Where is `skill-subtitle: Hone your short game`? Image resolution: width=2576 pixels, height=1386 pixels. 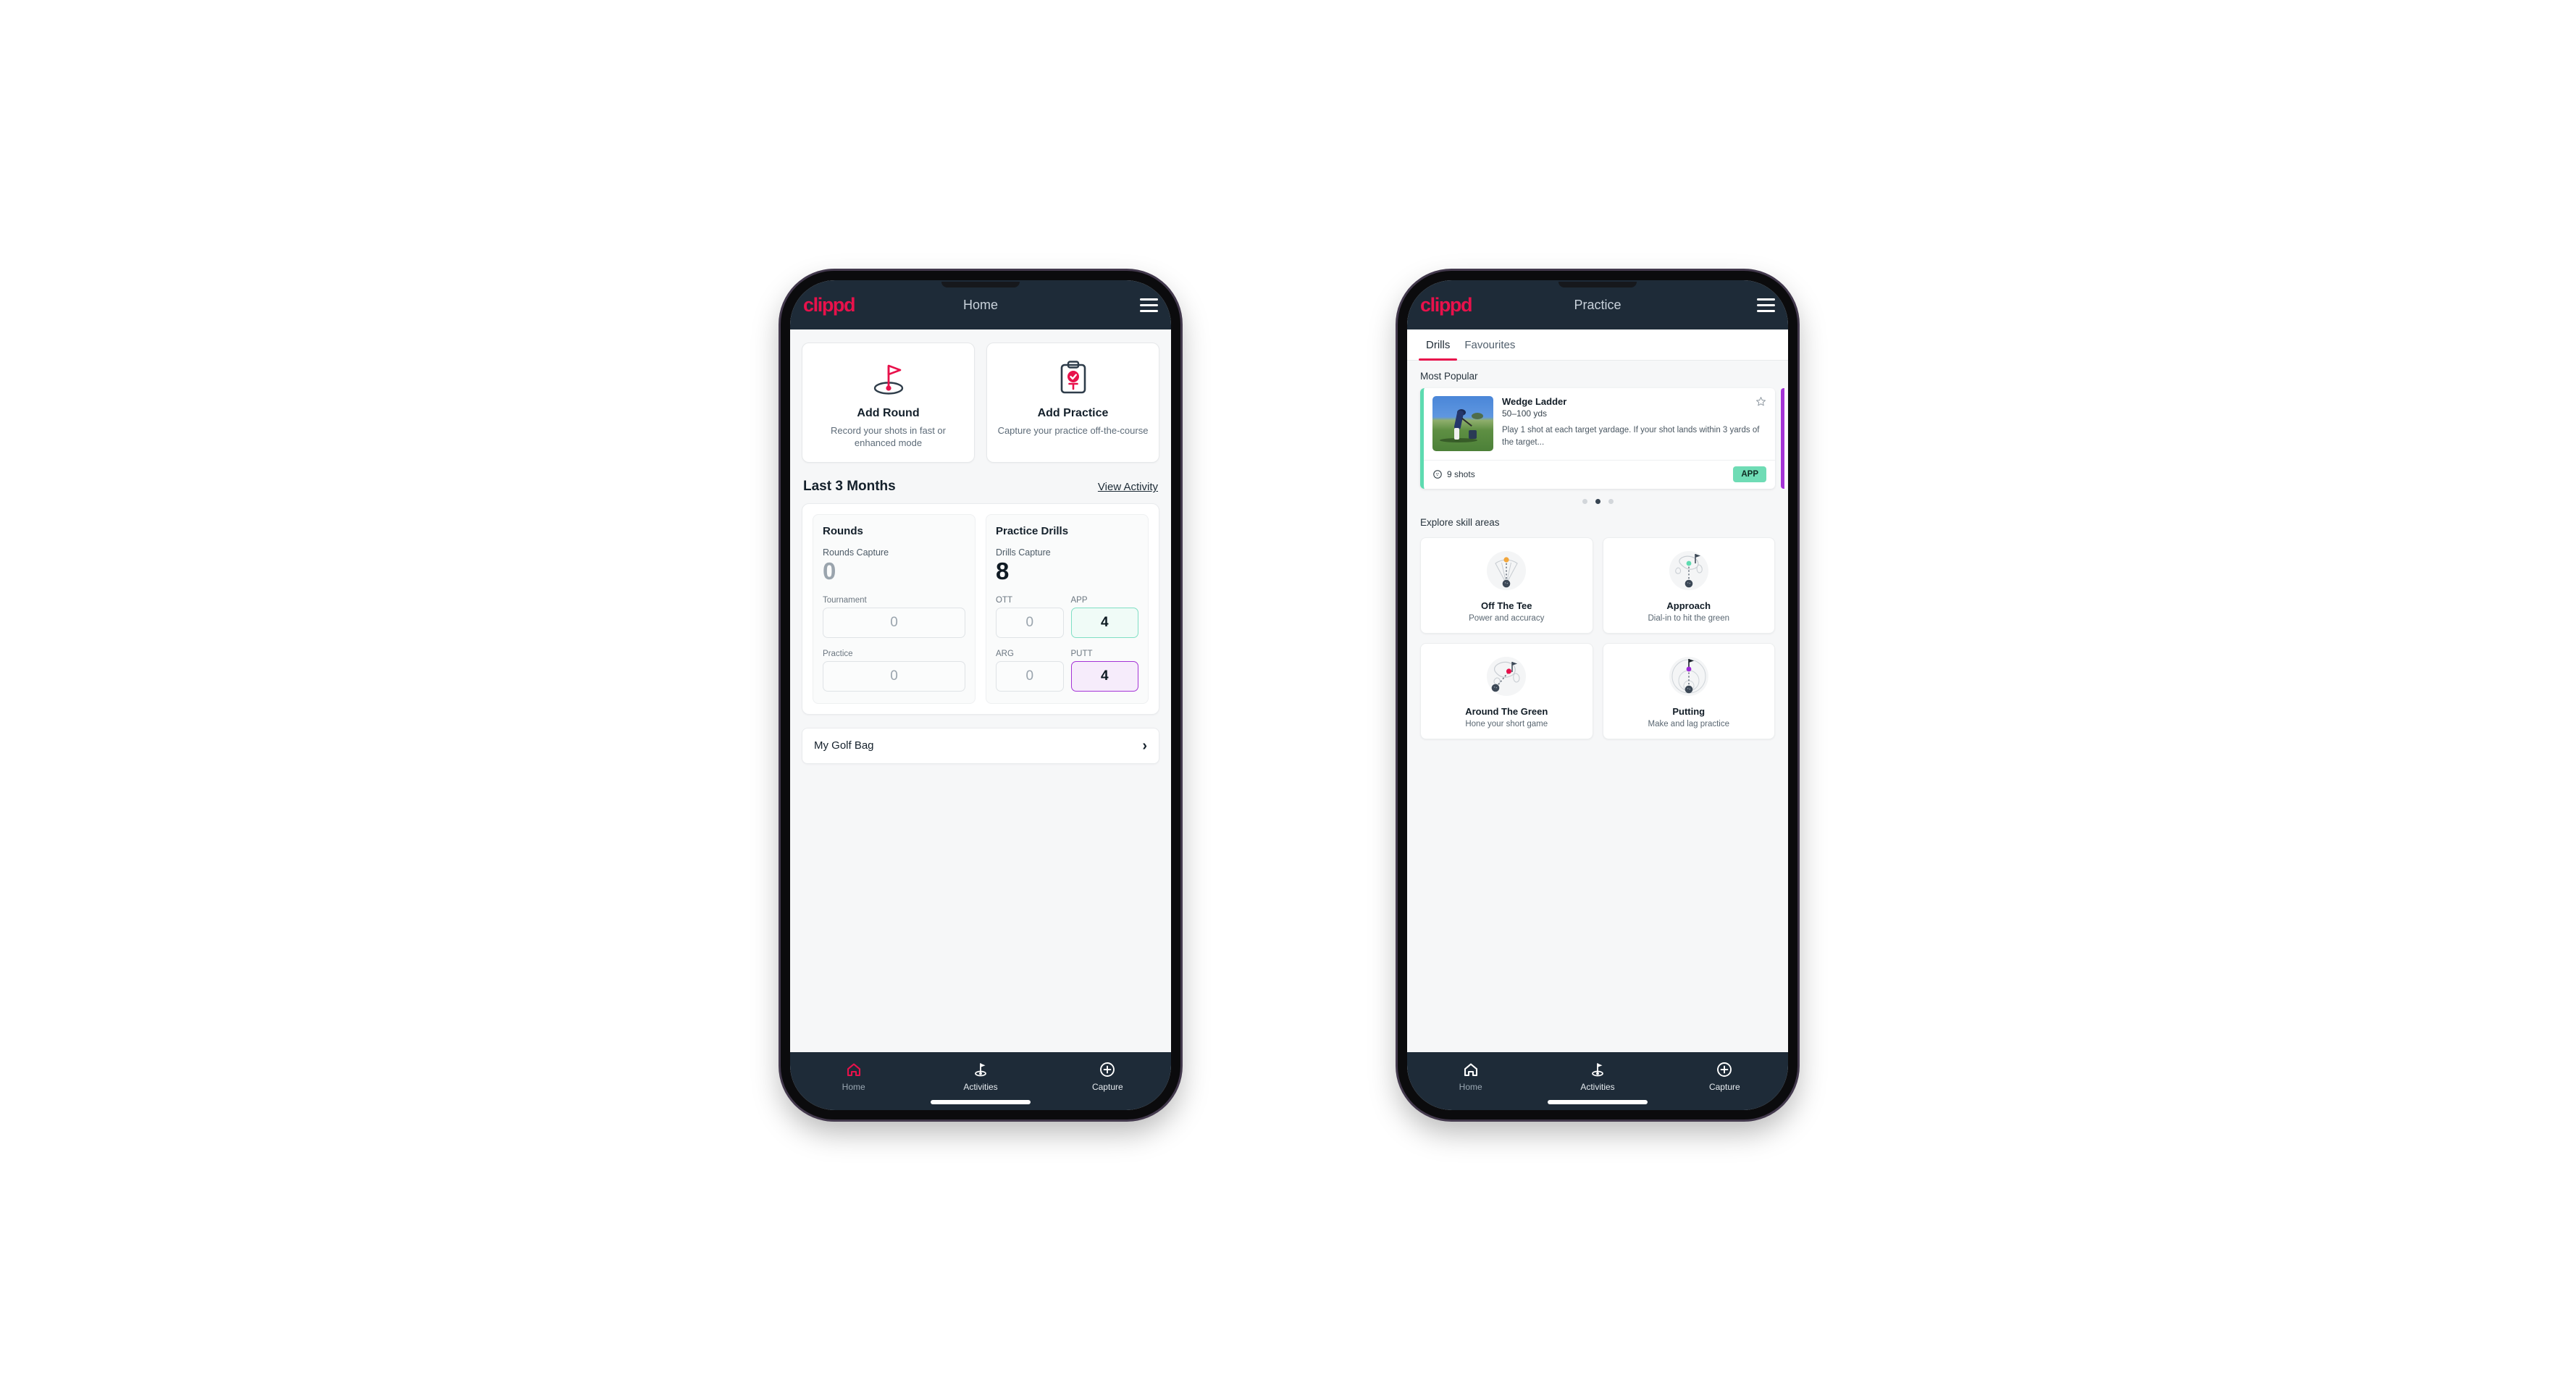
skill-subtitle: Hone your short game is located at coordinates (1506, 724).